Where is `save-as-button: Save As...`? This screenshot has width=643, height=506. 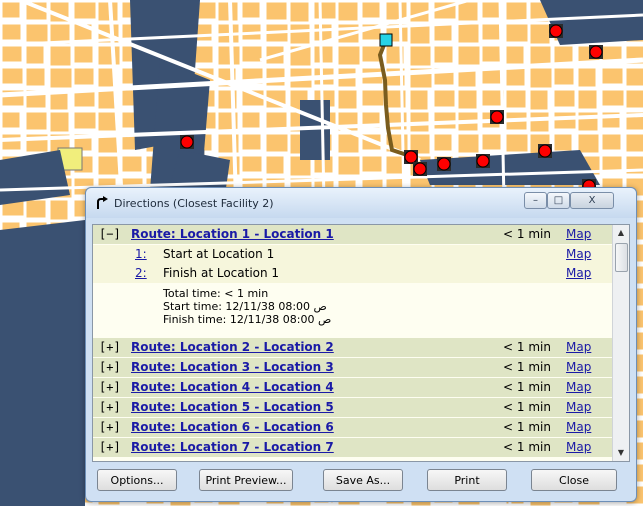 save-as-button: Save As... is located at coordinates (363, 480).